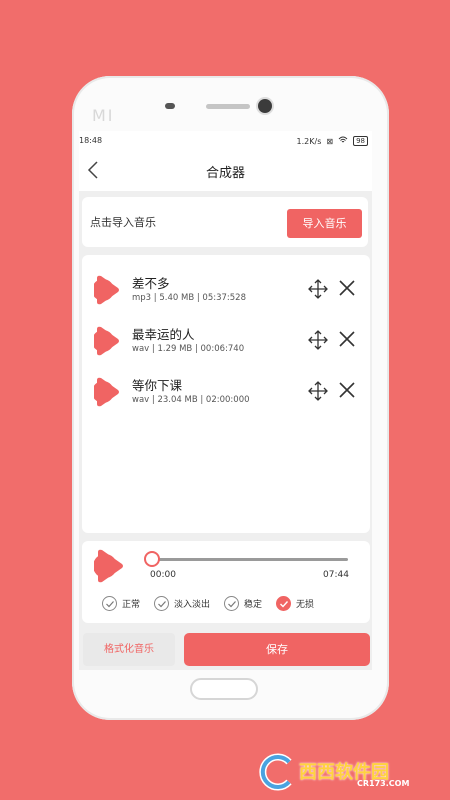  Describe the element at coordinates (191, 400) in the screenshot. I see `song-meta: wav | 23.04 MB | 02:00:000` at that location.